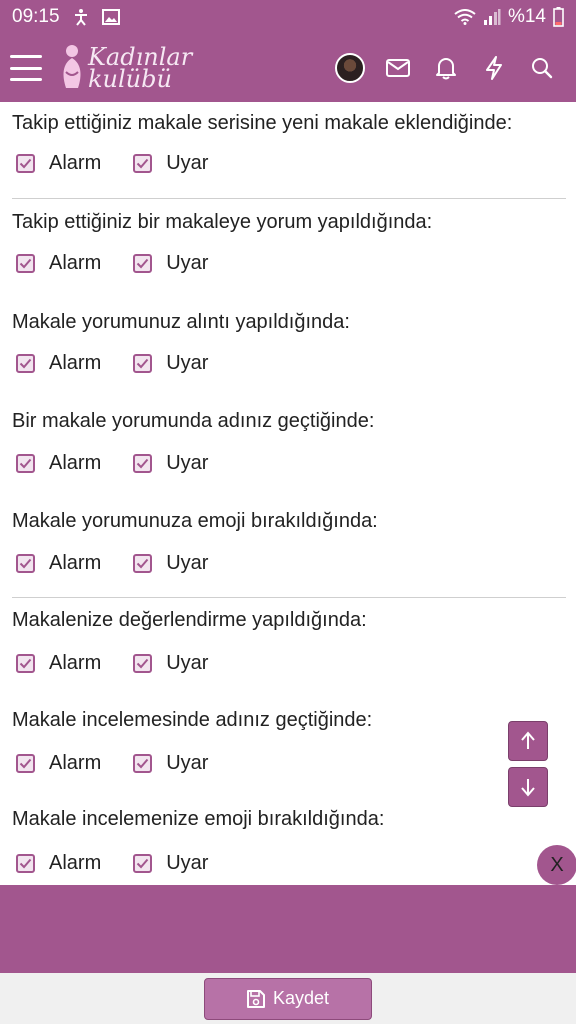  I want to click on search-icon, so click(542, 68).